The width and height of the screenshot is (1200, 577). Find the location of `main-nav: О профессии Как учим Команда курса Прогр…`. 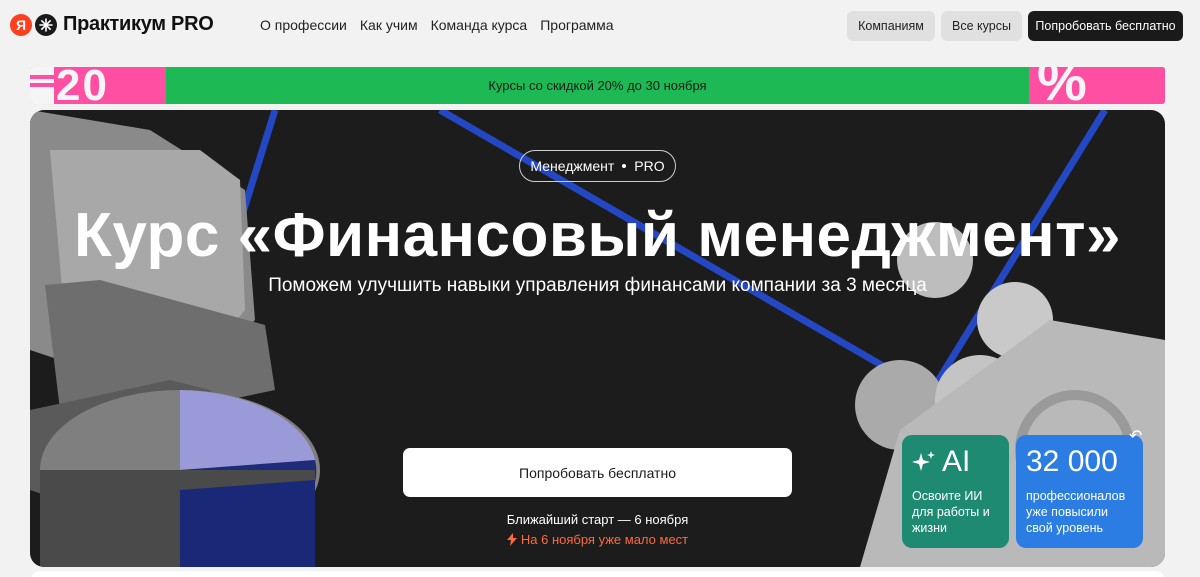

main-nav: О профессии Как учим Команда курса Прогр… is located at coordinates (437, 25).